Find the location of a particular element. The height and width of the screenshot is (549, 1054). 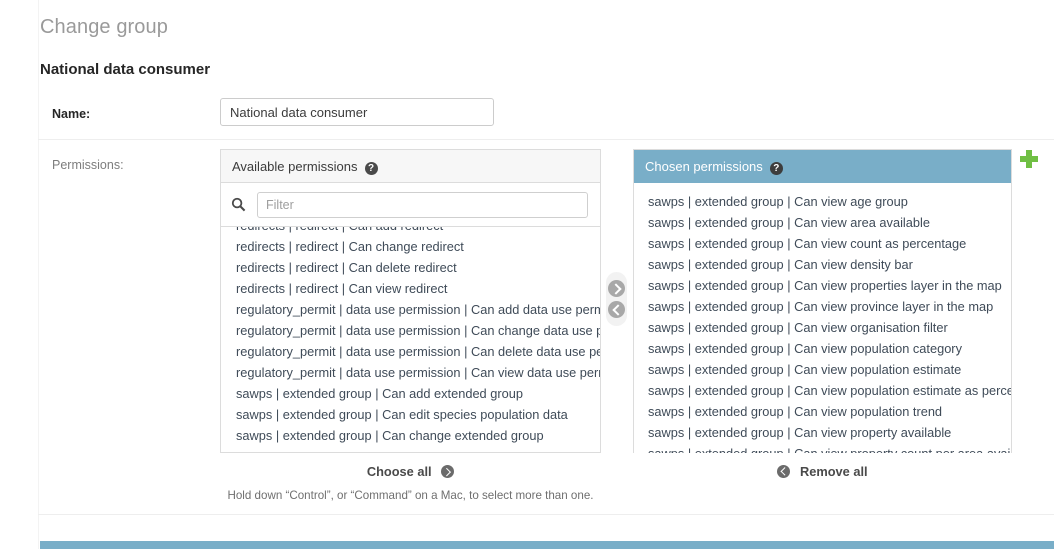

page-title: Change group is located at coordinates (104, 27).